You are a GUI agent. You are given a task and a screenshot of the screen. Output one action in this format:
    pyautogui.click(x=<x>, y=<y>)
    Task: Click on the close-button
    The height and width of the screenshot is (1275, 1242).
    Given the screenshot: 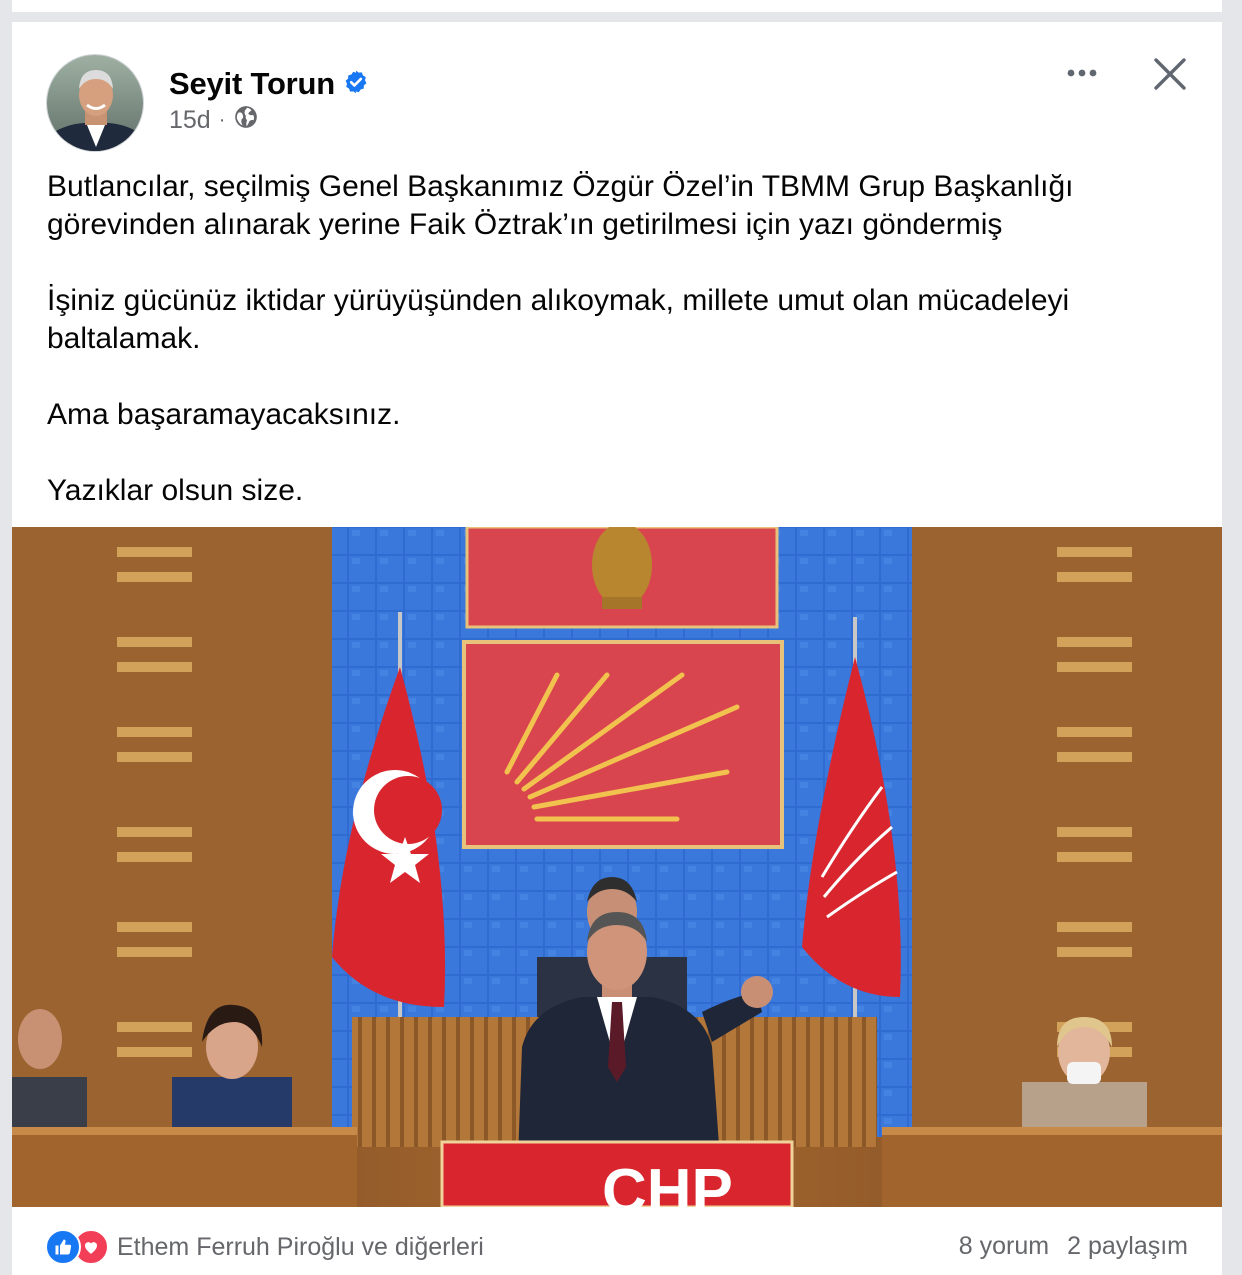 What is the action you would take?
    pyautogui.click(x=1170, y=74)
    